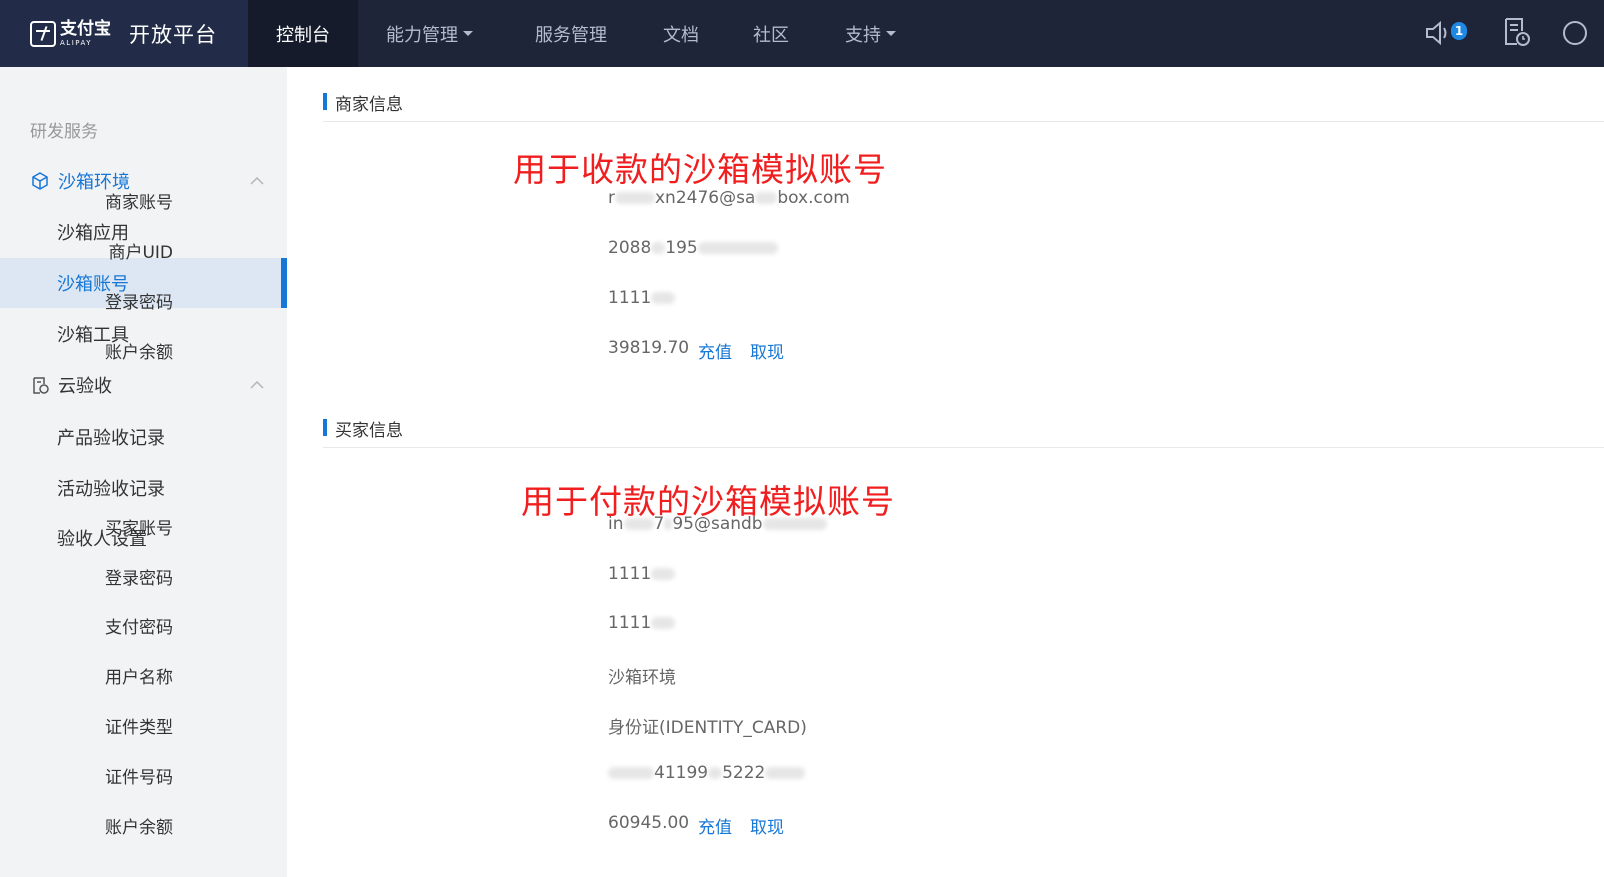 The width and height of the screenshot is (1604, 877). Describe the element at coordinates (715, 350) in the screenshot. I see `merchant-recharge-link: 充值` at that location.